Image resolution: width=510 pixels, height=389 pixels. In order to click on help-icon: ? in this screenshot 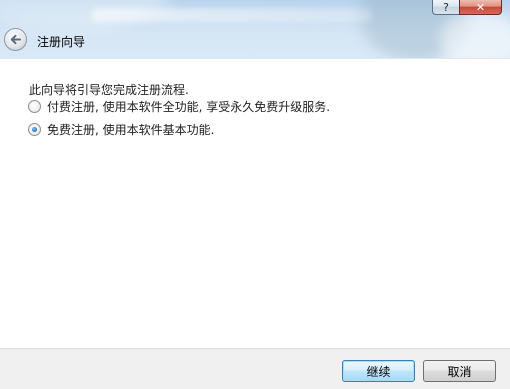, I will do `click(446, 7)`.